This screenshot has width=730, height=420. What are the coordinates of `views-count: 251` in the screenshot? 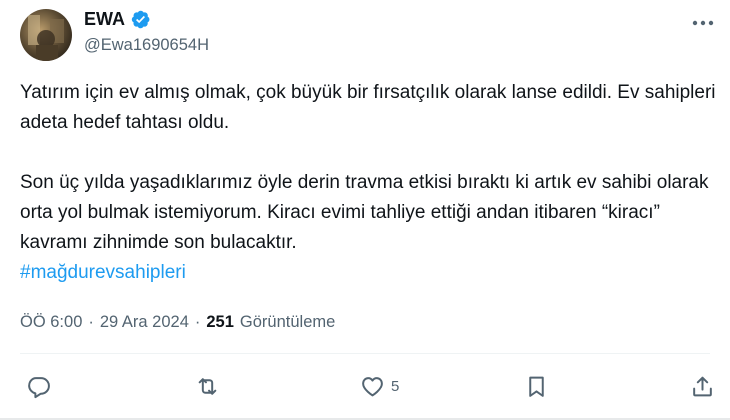 It's located at (220, 322).